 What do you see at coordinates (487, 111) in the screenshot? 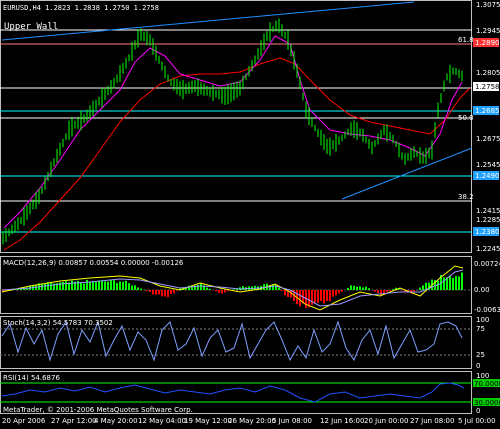
I see `price-tag-text: 1.2685` at bounding box center [487, 111].